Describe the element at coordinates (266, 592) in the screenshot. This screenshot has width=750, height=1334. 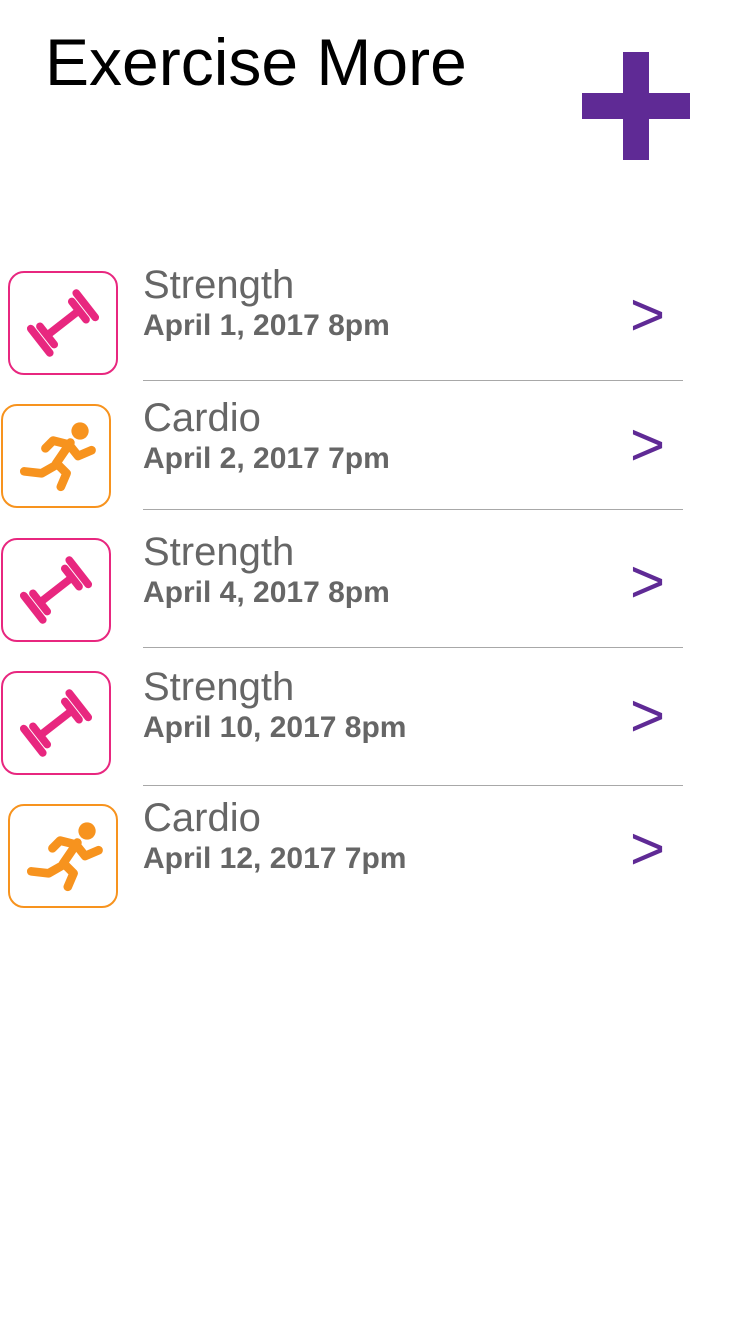
I see `workout-date: April 4, 2017 8pm` at that location.